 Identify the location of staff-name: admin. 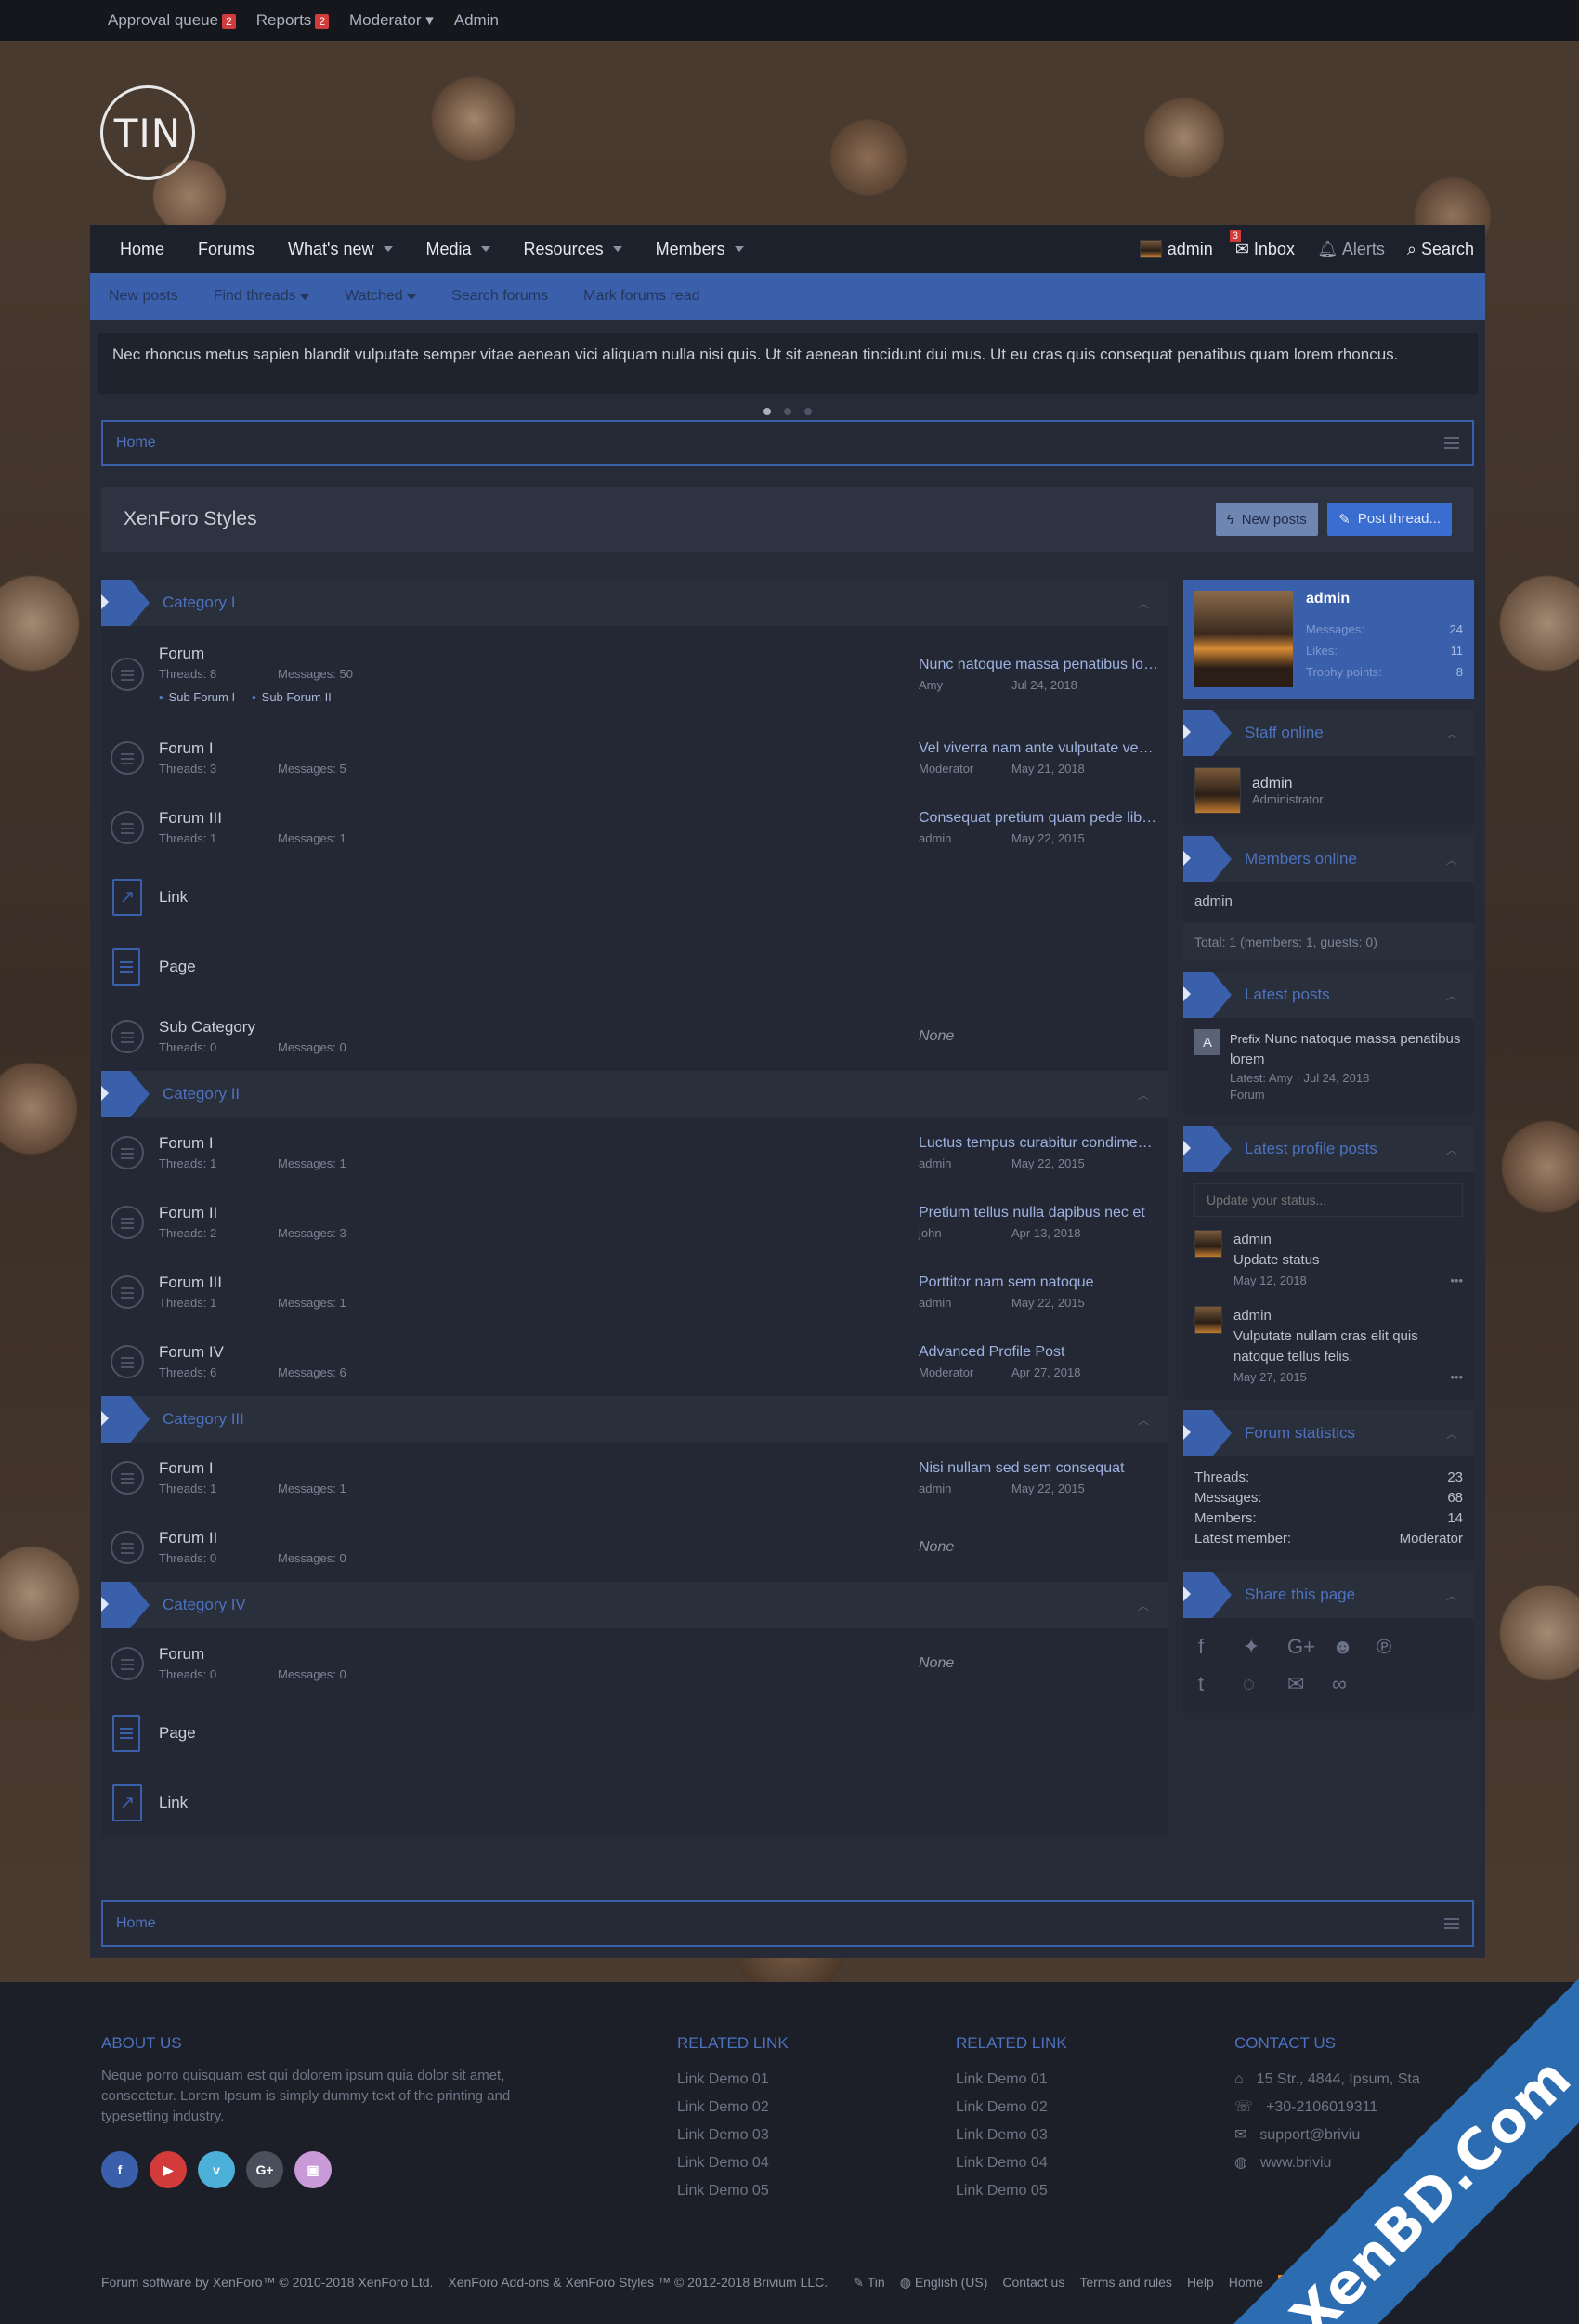
(1288, 784).